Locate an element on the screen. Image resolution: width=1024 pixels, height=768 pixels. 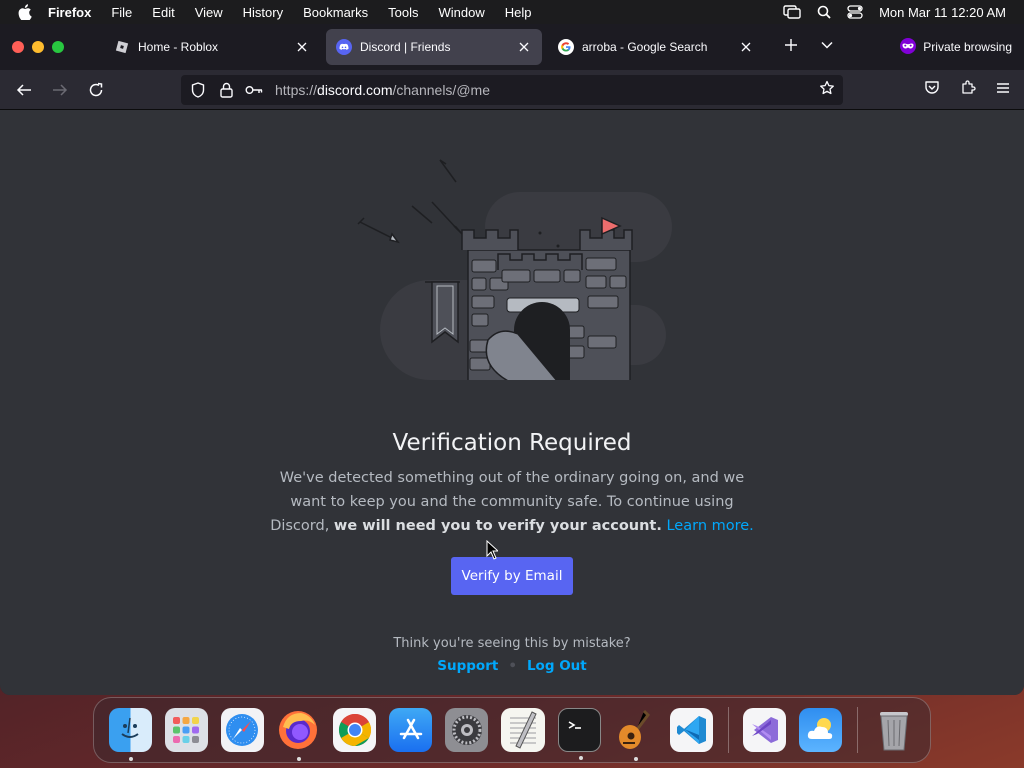
list-all-tabs-chevron-icon is located at coordinates (827, 47).